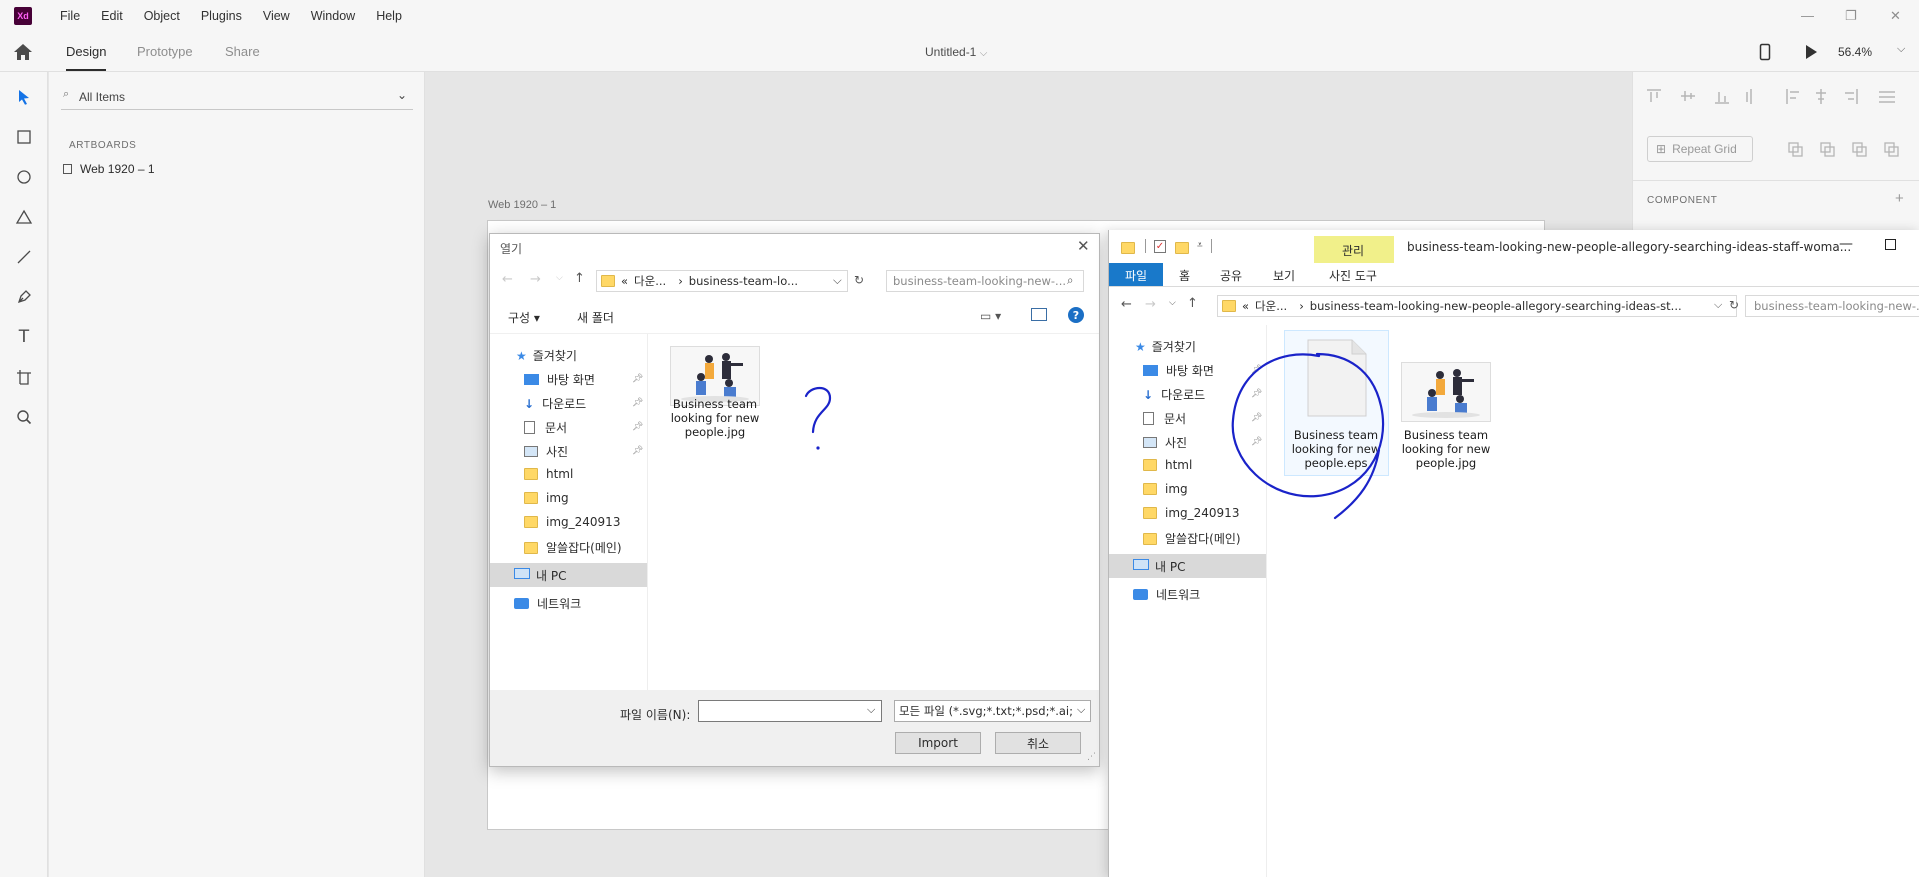 This screenshot has width=1919, height=877. What do you see at coordinates (572, 522) in the screenshot?
I see `nav-folder-img-240913: img_240913` at bounding box center [572, 522].